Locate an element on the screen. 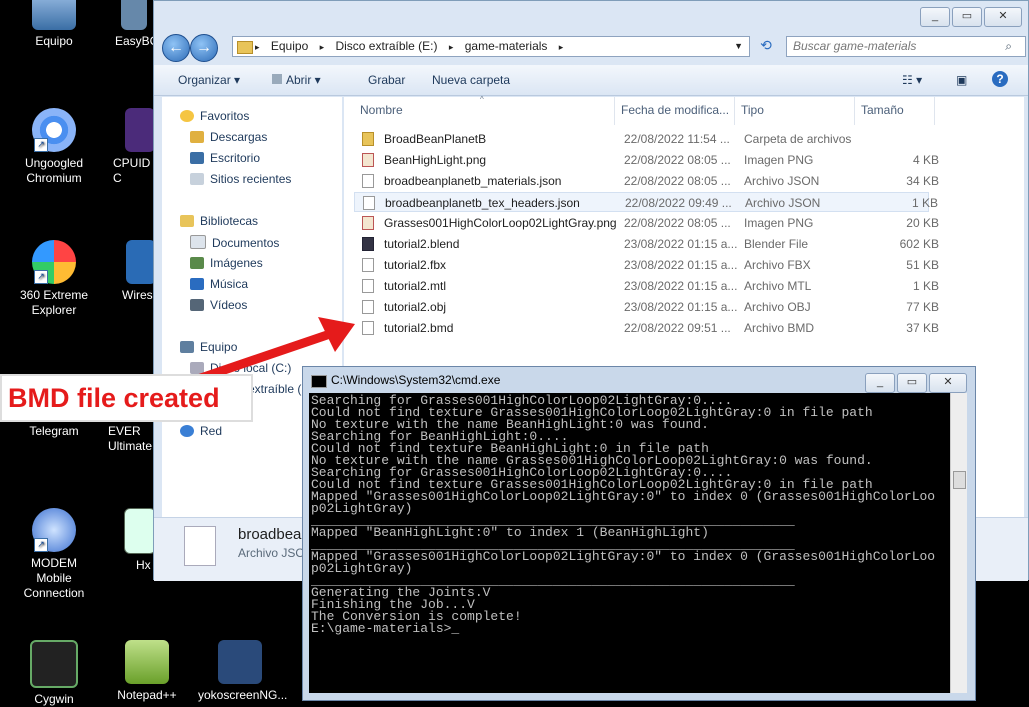 This screenshot has height=707, width=1029. desktop-icon-cygwin: Cygwin is located at coordinates (54, 673).